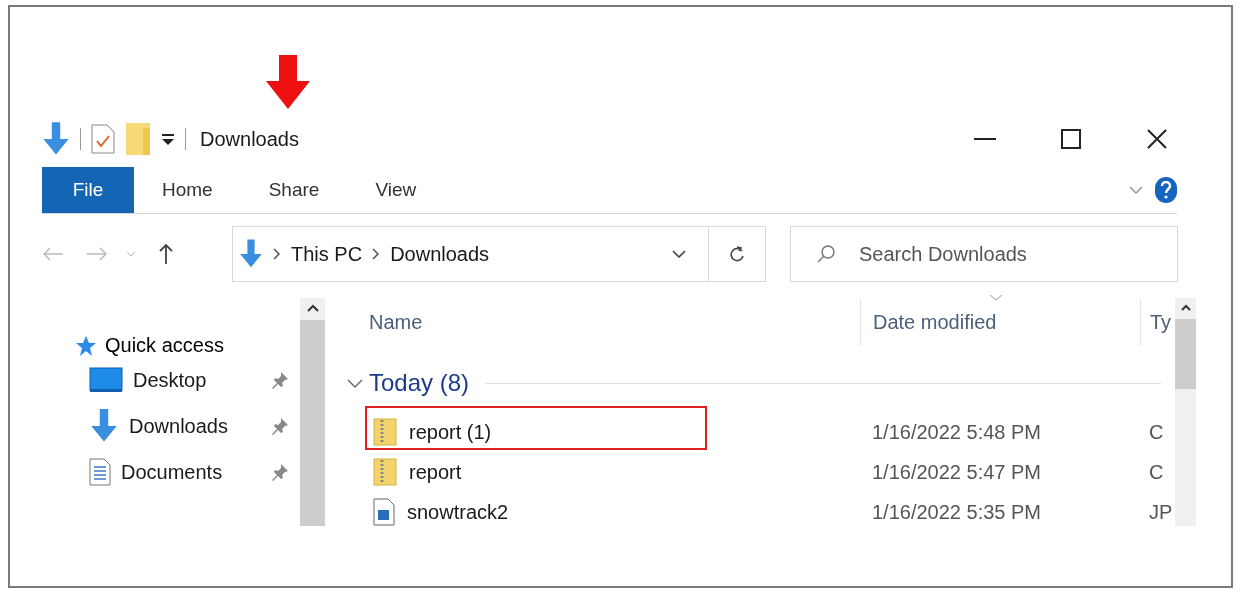  What do you see at coordinates (435, 472) in the screenshot?
I see `file-name: report` at bounding box center [435, 472].